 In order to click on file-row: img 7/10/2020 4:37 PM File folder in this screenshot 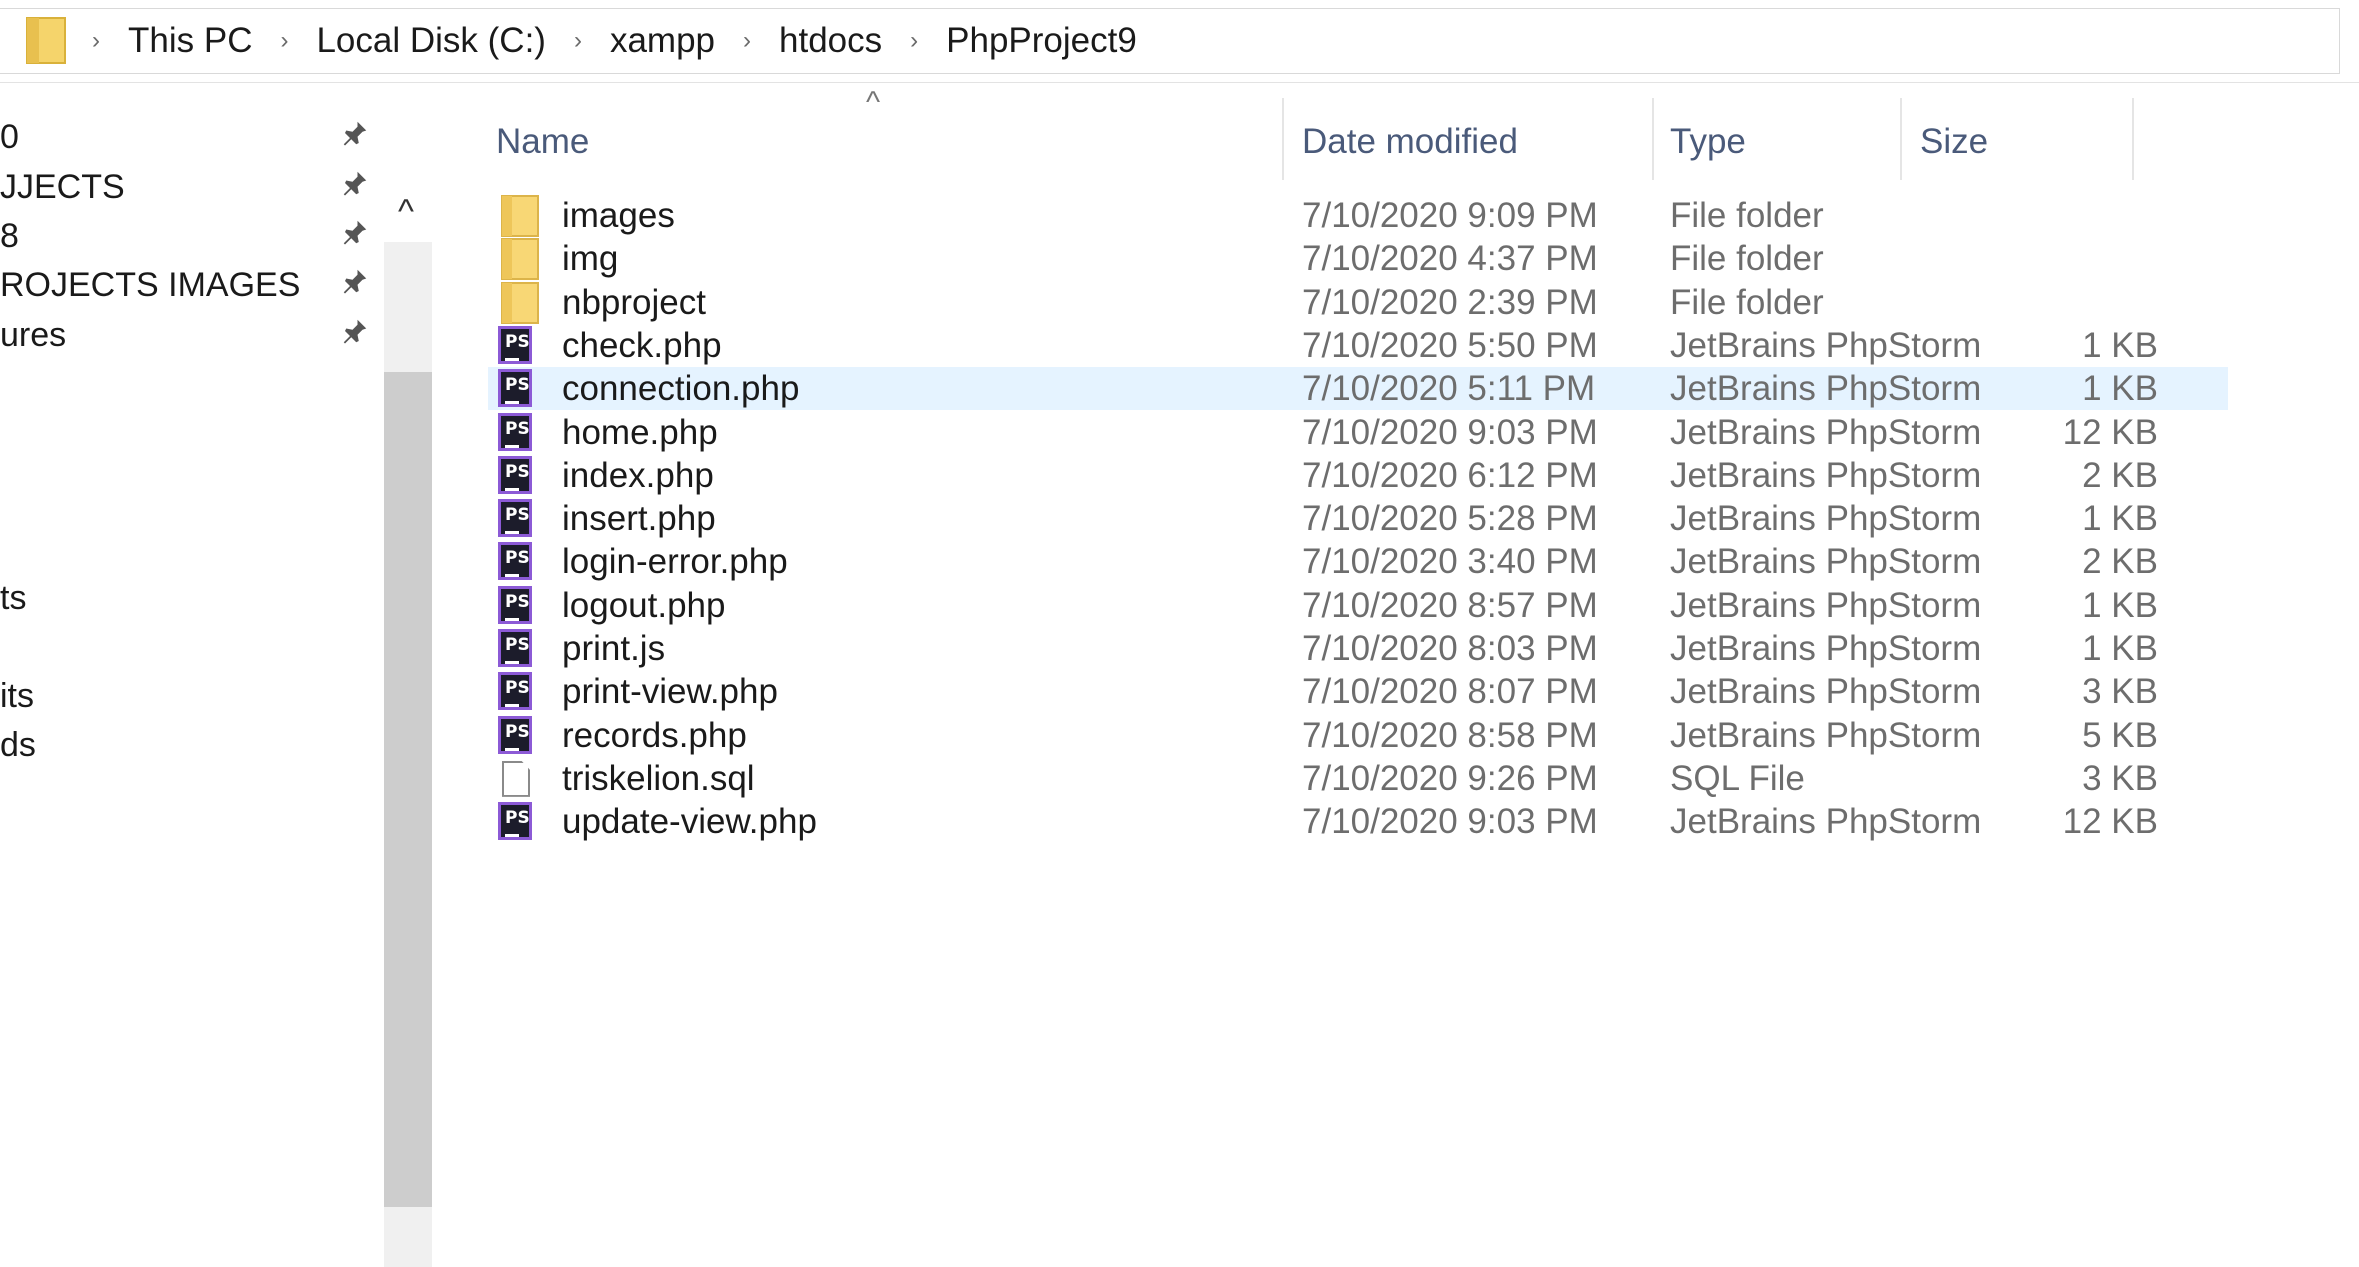, I will do `click(1358, 259)`.